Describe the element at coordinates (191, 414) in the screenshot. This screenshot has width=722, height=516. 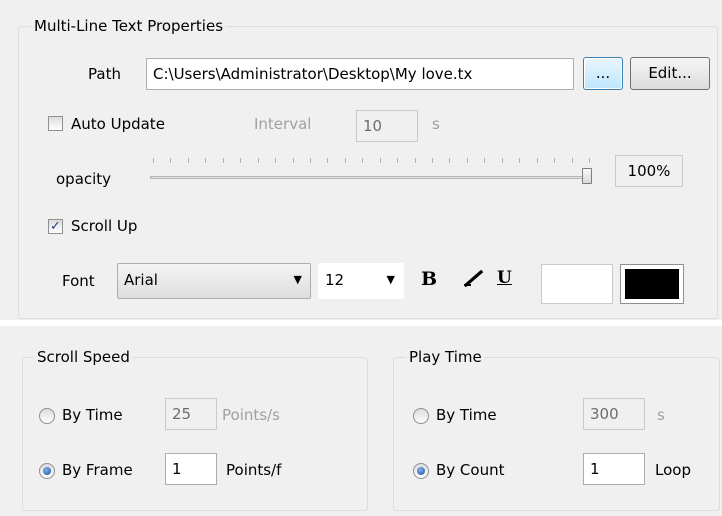
I see `scroll-by-time-input: 25` at that location.